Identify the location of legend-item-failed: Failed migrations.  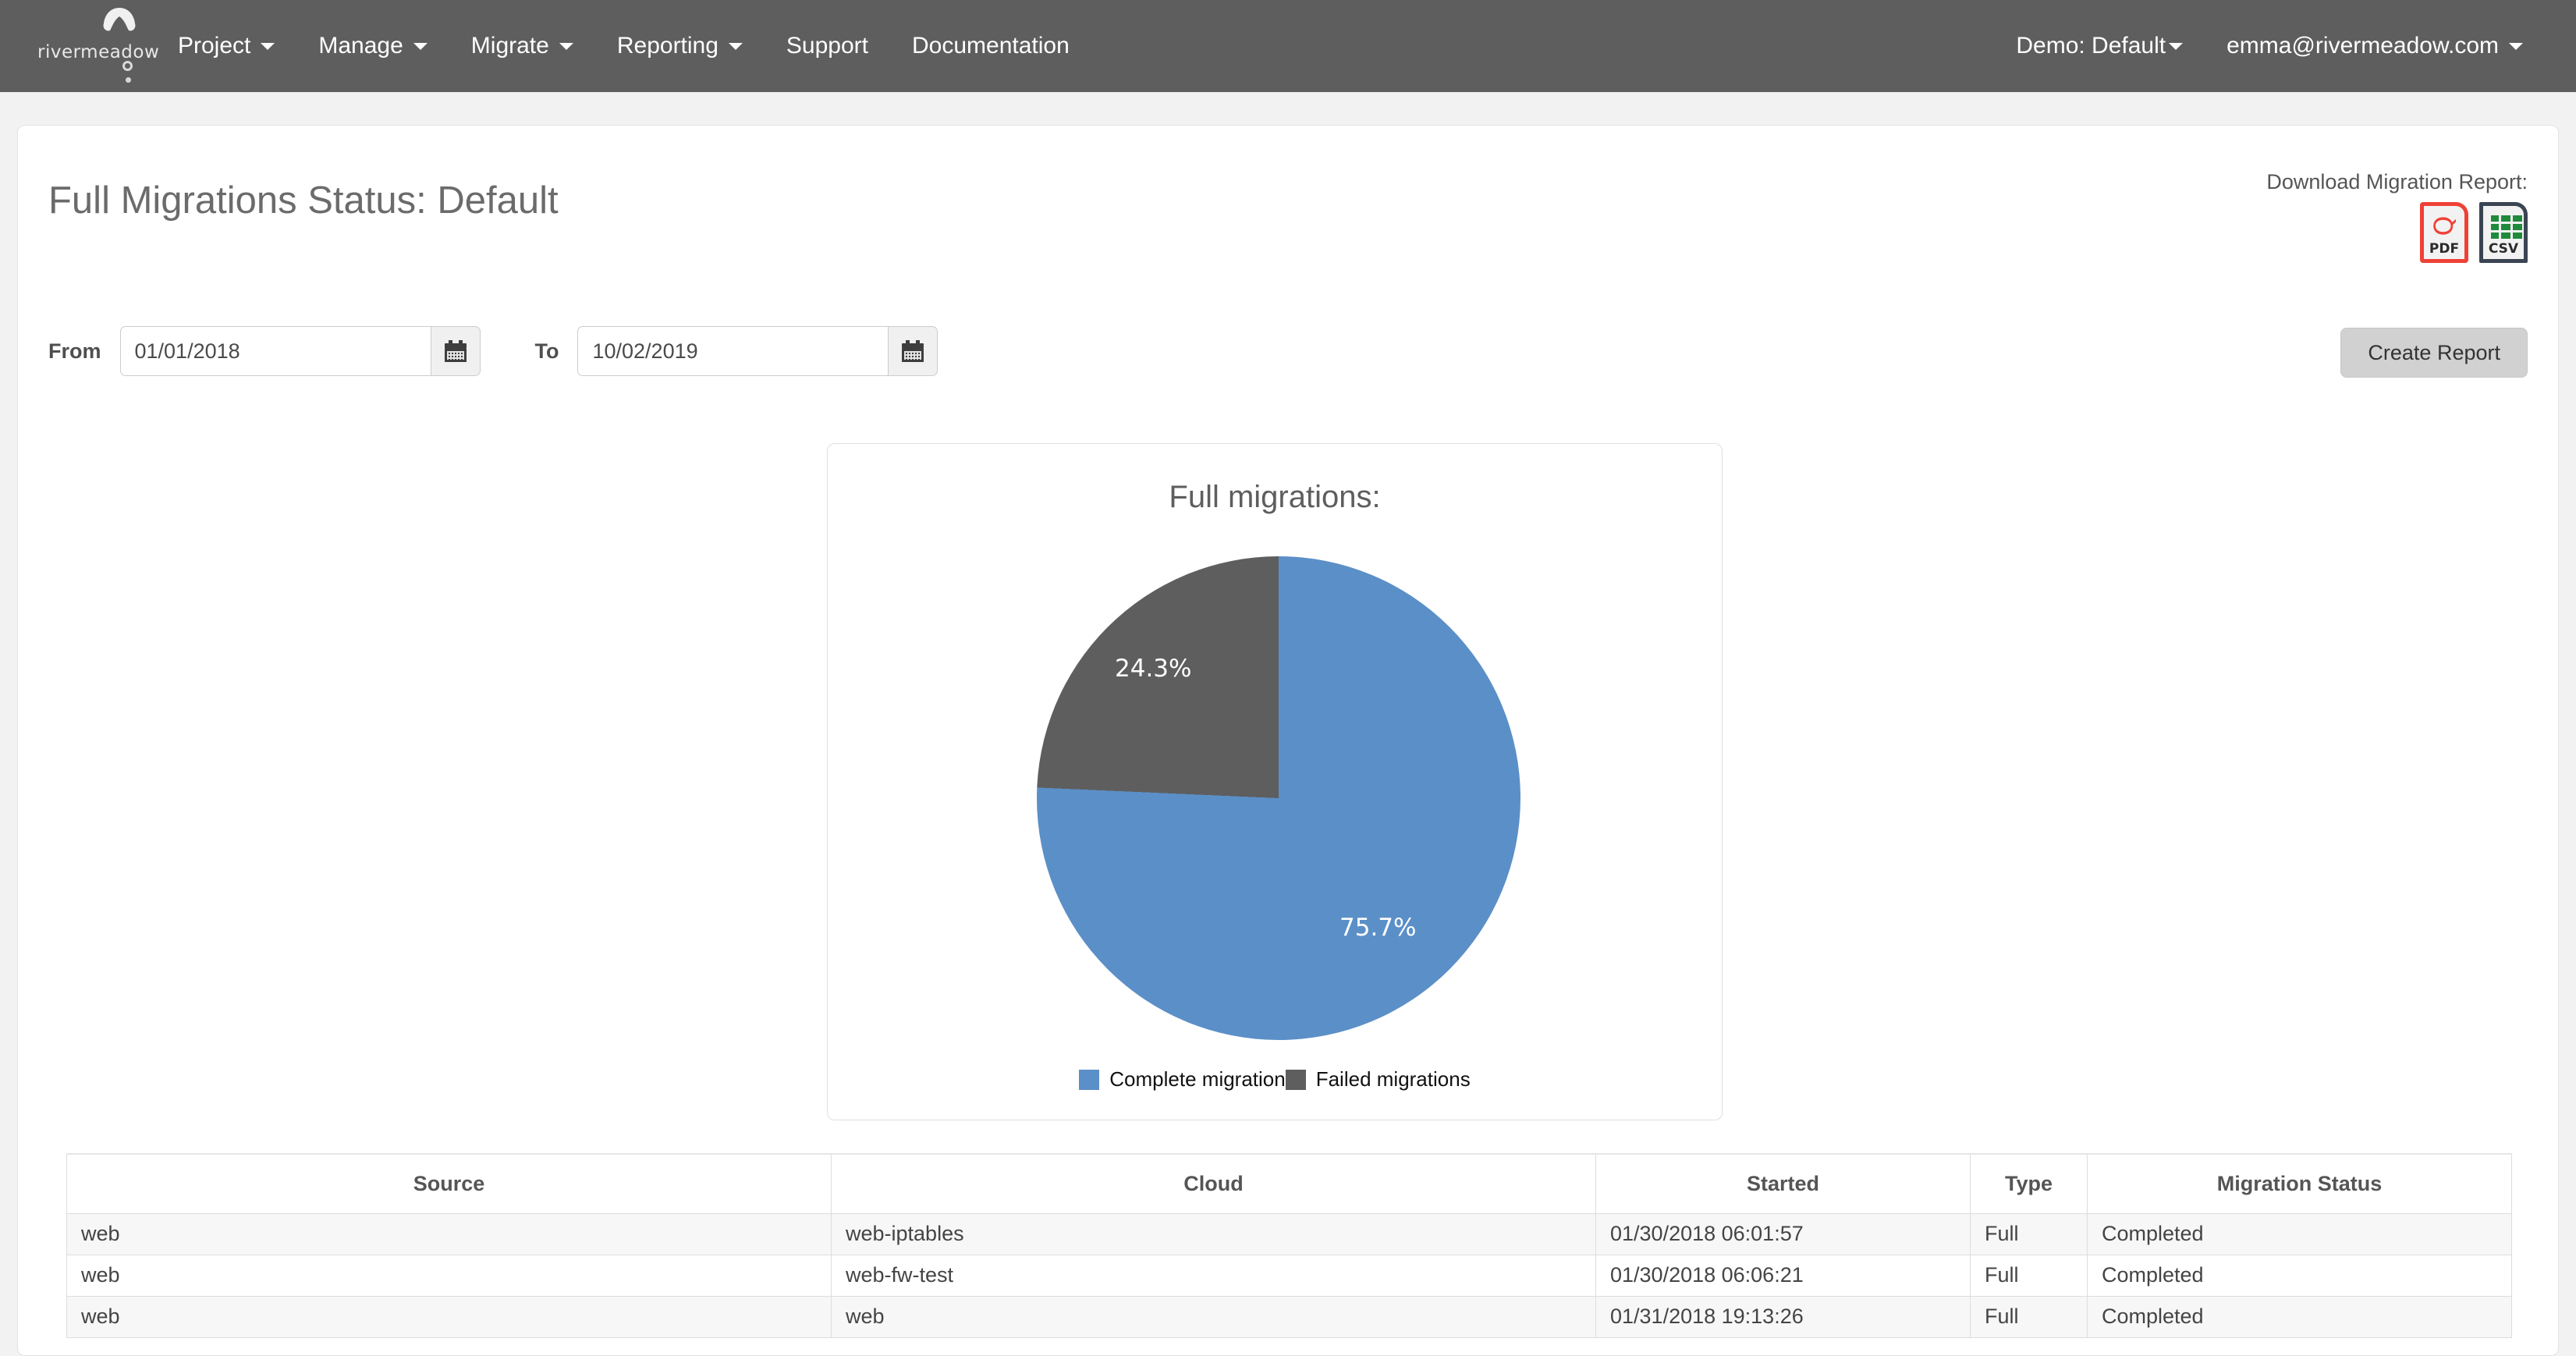
(1378, 1079).